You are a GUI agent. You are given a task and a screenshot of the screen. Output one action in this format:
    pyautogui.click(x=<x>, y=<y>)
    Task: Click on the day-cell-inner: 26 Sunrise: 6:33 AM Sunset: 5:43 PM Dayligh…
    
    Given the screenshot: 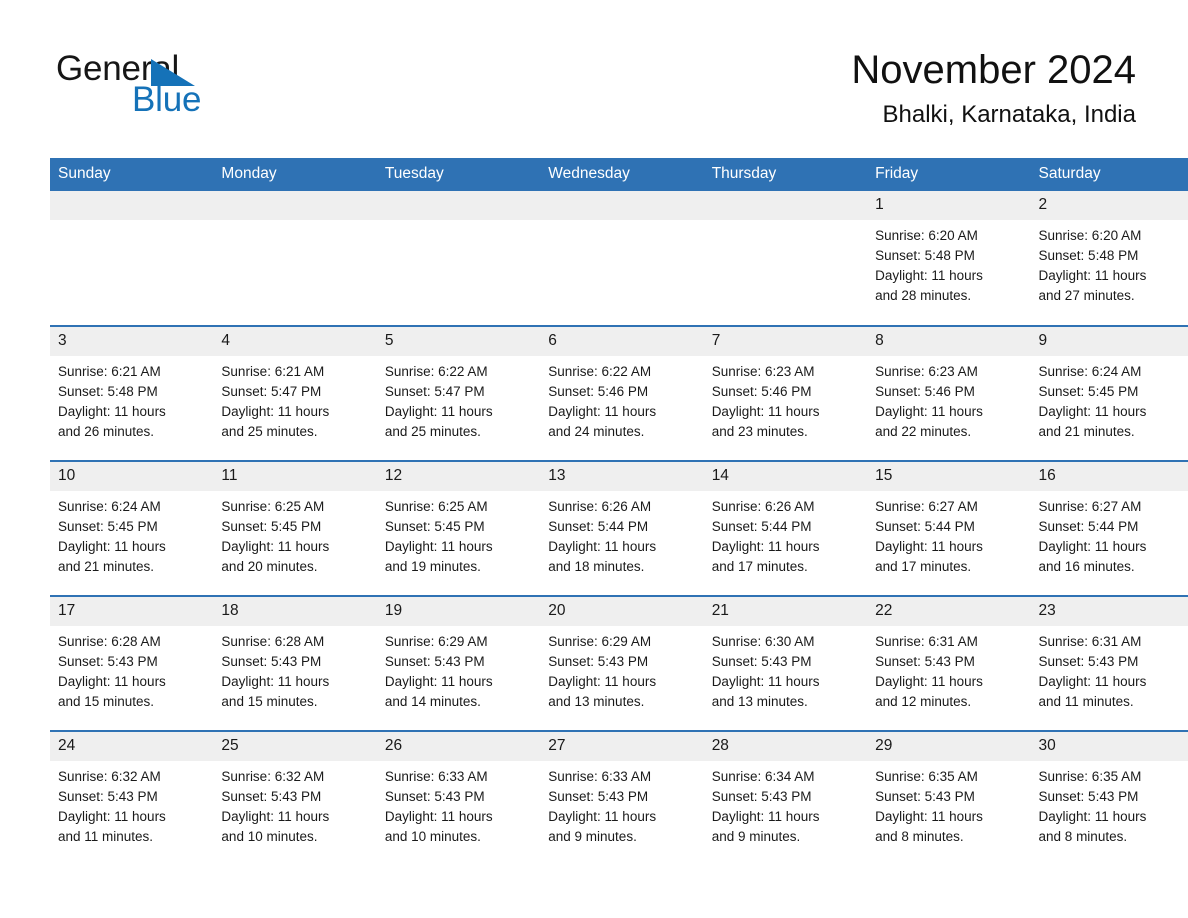 What is the action you would take?
    pyautogui.click(x=458, y=799)
    